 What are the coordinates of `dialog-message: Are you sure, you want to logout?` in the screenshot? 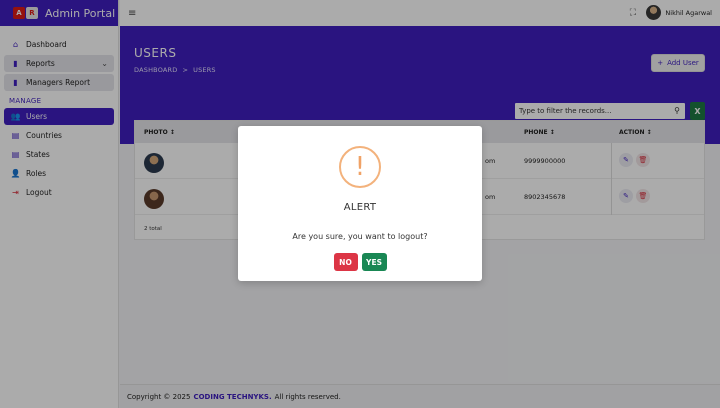 It's located at (360, 236).